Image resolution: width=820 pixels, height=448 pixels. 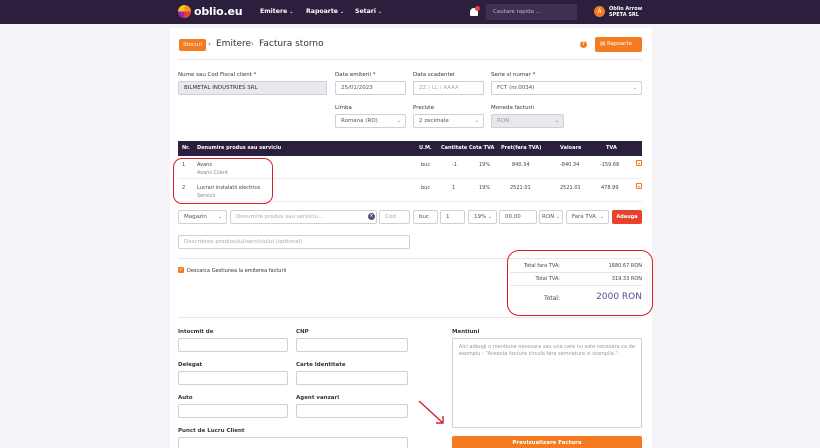 I want to click on series-label: Serie si numar *, so click(x=513, y=75).